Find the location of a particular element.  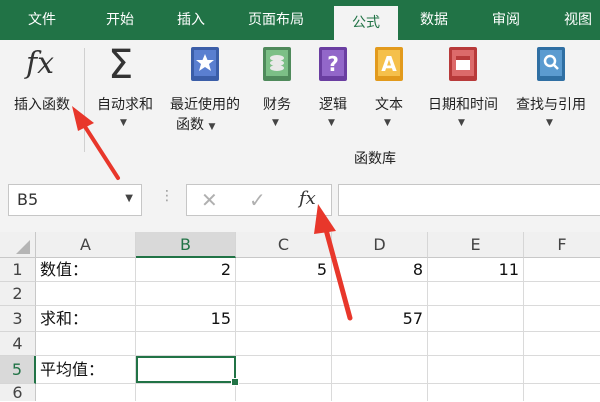

cell-e2 is located at coordinates (476, 294).